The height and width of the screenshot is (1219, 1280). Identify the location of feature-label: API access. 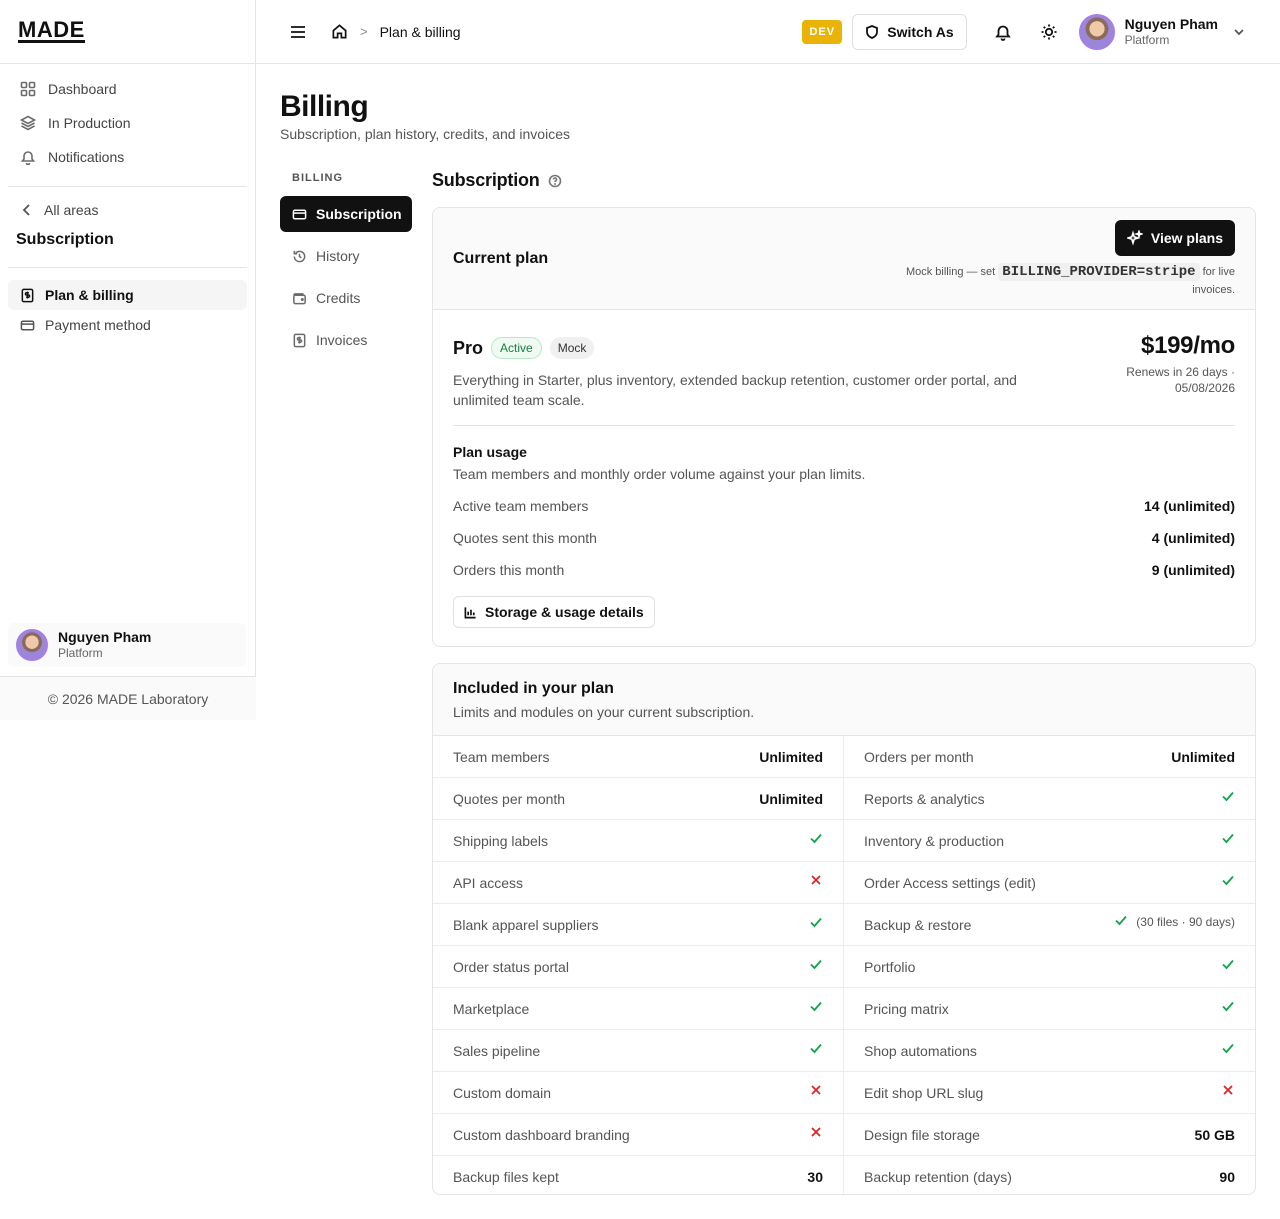
(488, 882).